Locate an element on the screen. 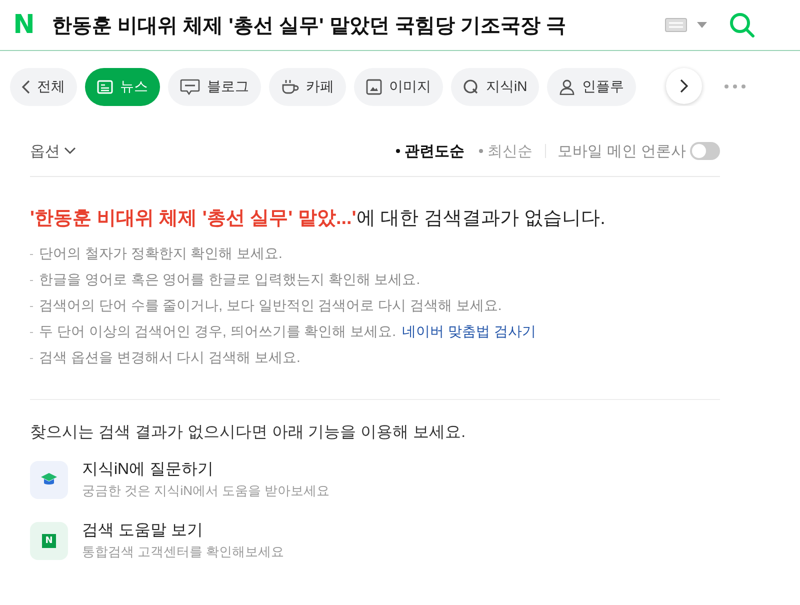  next-button is located at coordinates (684, 86).